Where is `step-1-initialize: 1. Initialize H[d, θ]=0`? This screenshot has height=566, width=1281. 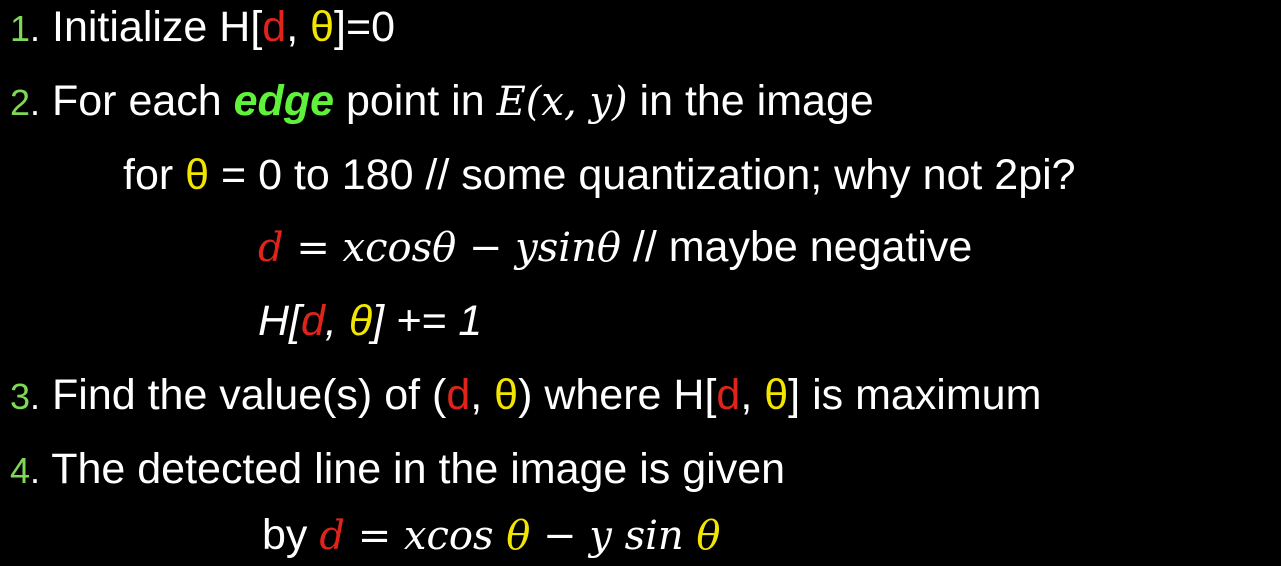
step-1-initialize: 1. Initialize H[d, θ]=0 is located at coordinates (202, 28).